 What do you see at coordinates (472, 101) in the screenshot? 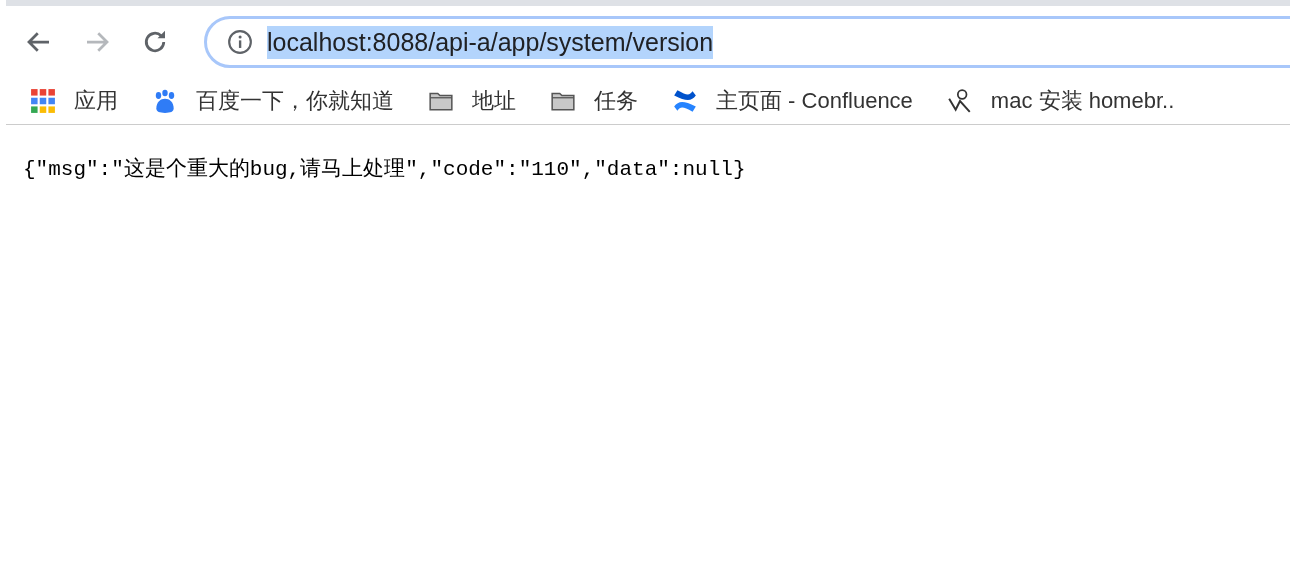
I see `bookmark: 地址` at bounding box center [472, 101].